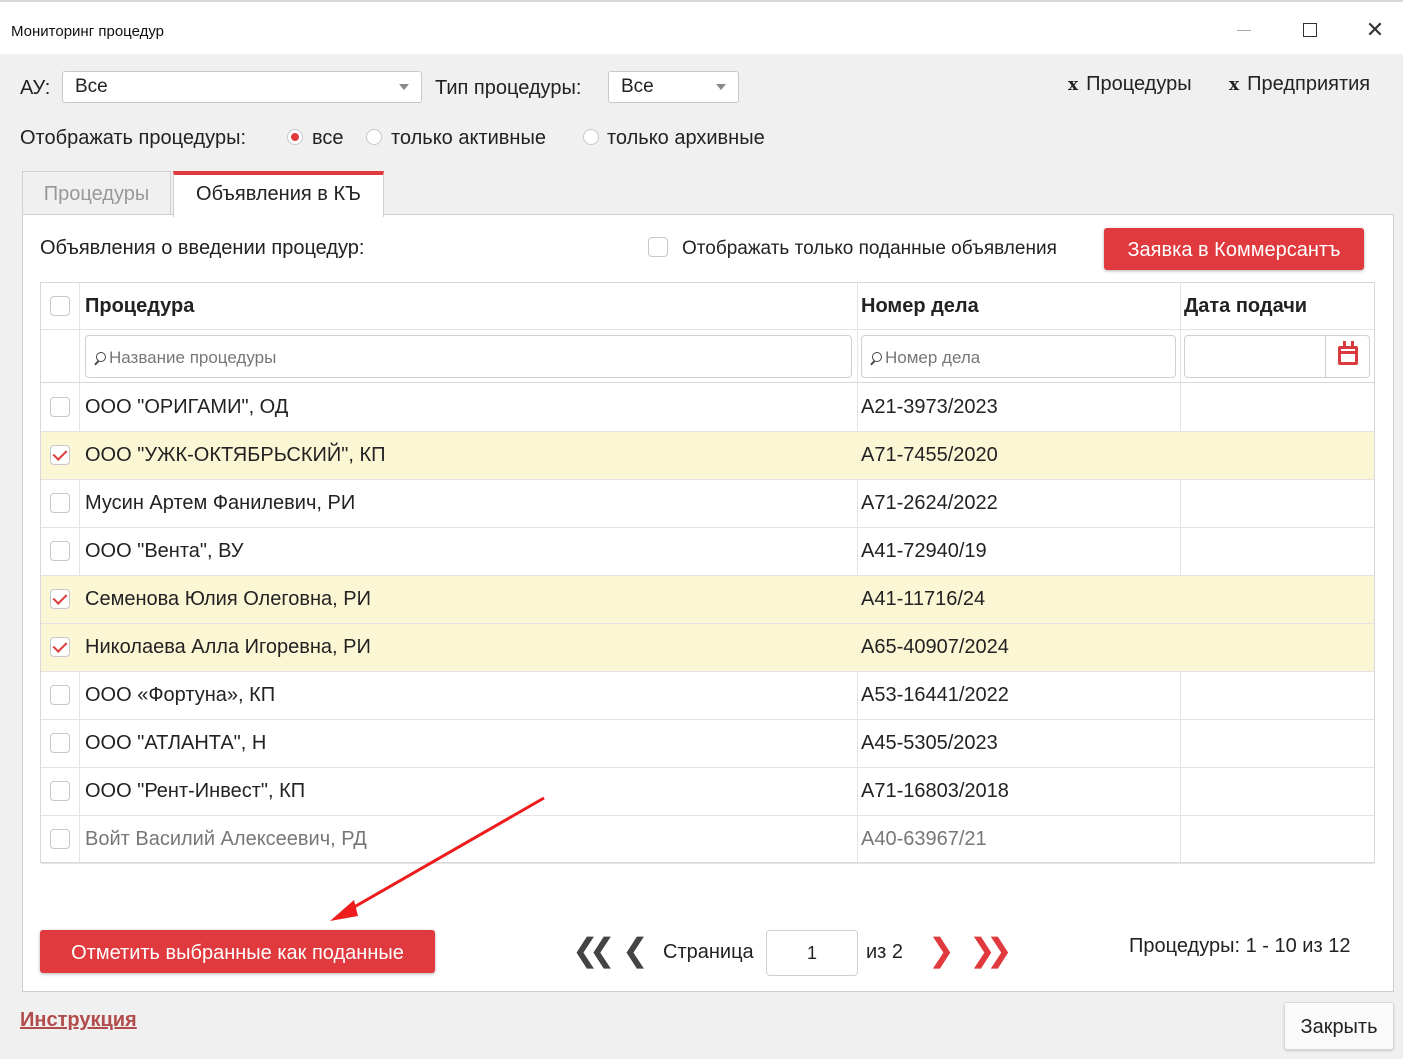 The width and height of the screenshot is (1403, 1059). What do you see at coordinates (929, 407) in the screenshot?
I see `case-number-cell: А21-3973/2023` at bounding box center [929, 407].